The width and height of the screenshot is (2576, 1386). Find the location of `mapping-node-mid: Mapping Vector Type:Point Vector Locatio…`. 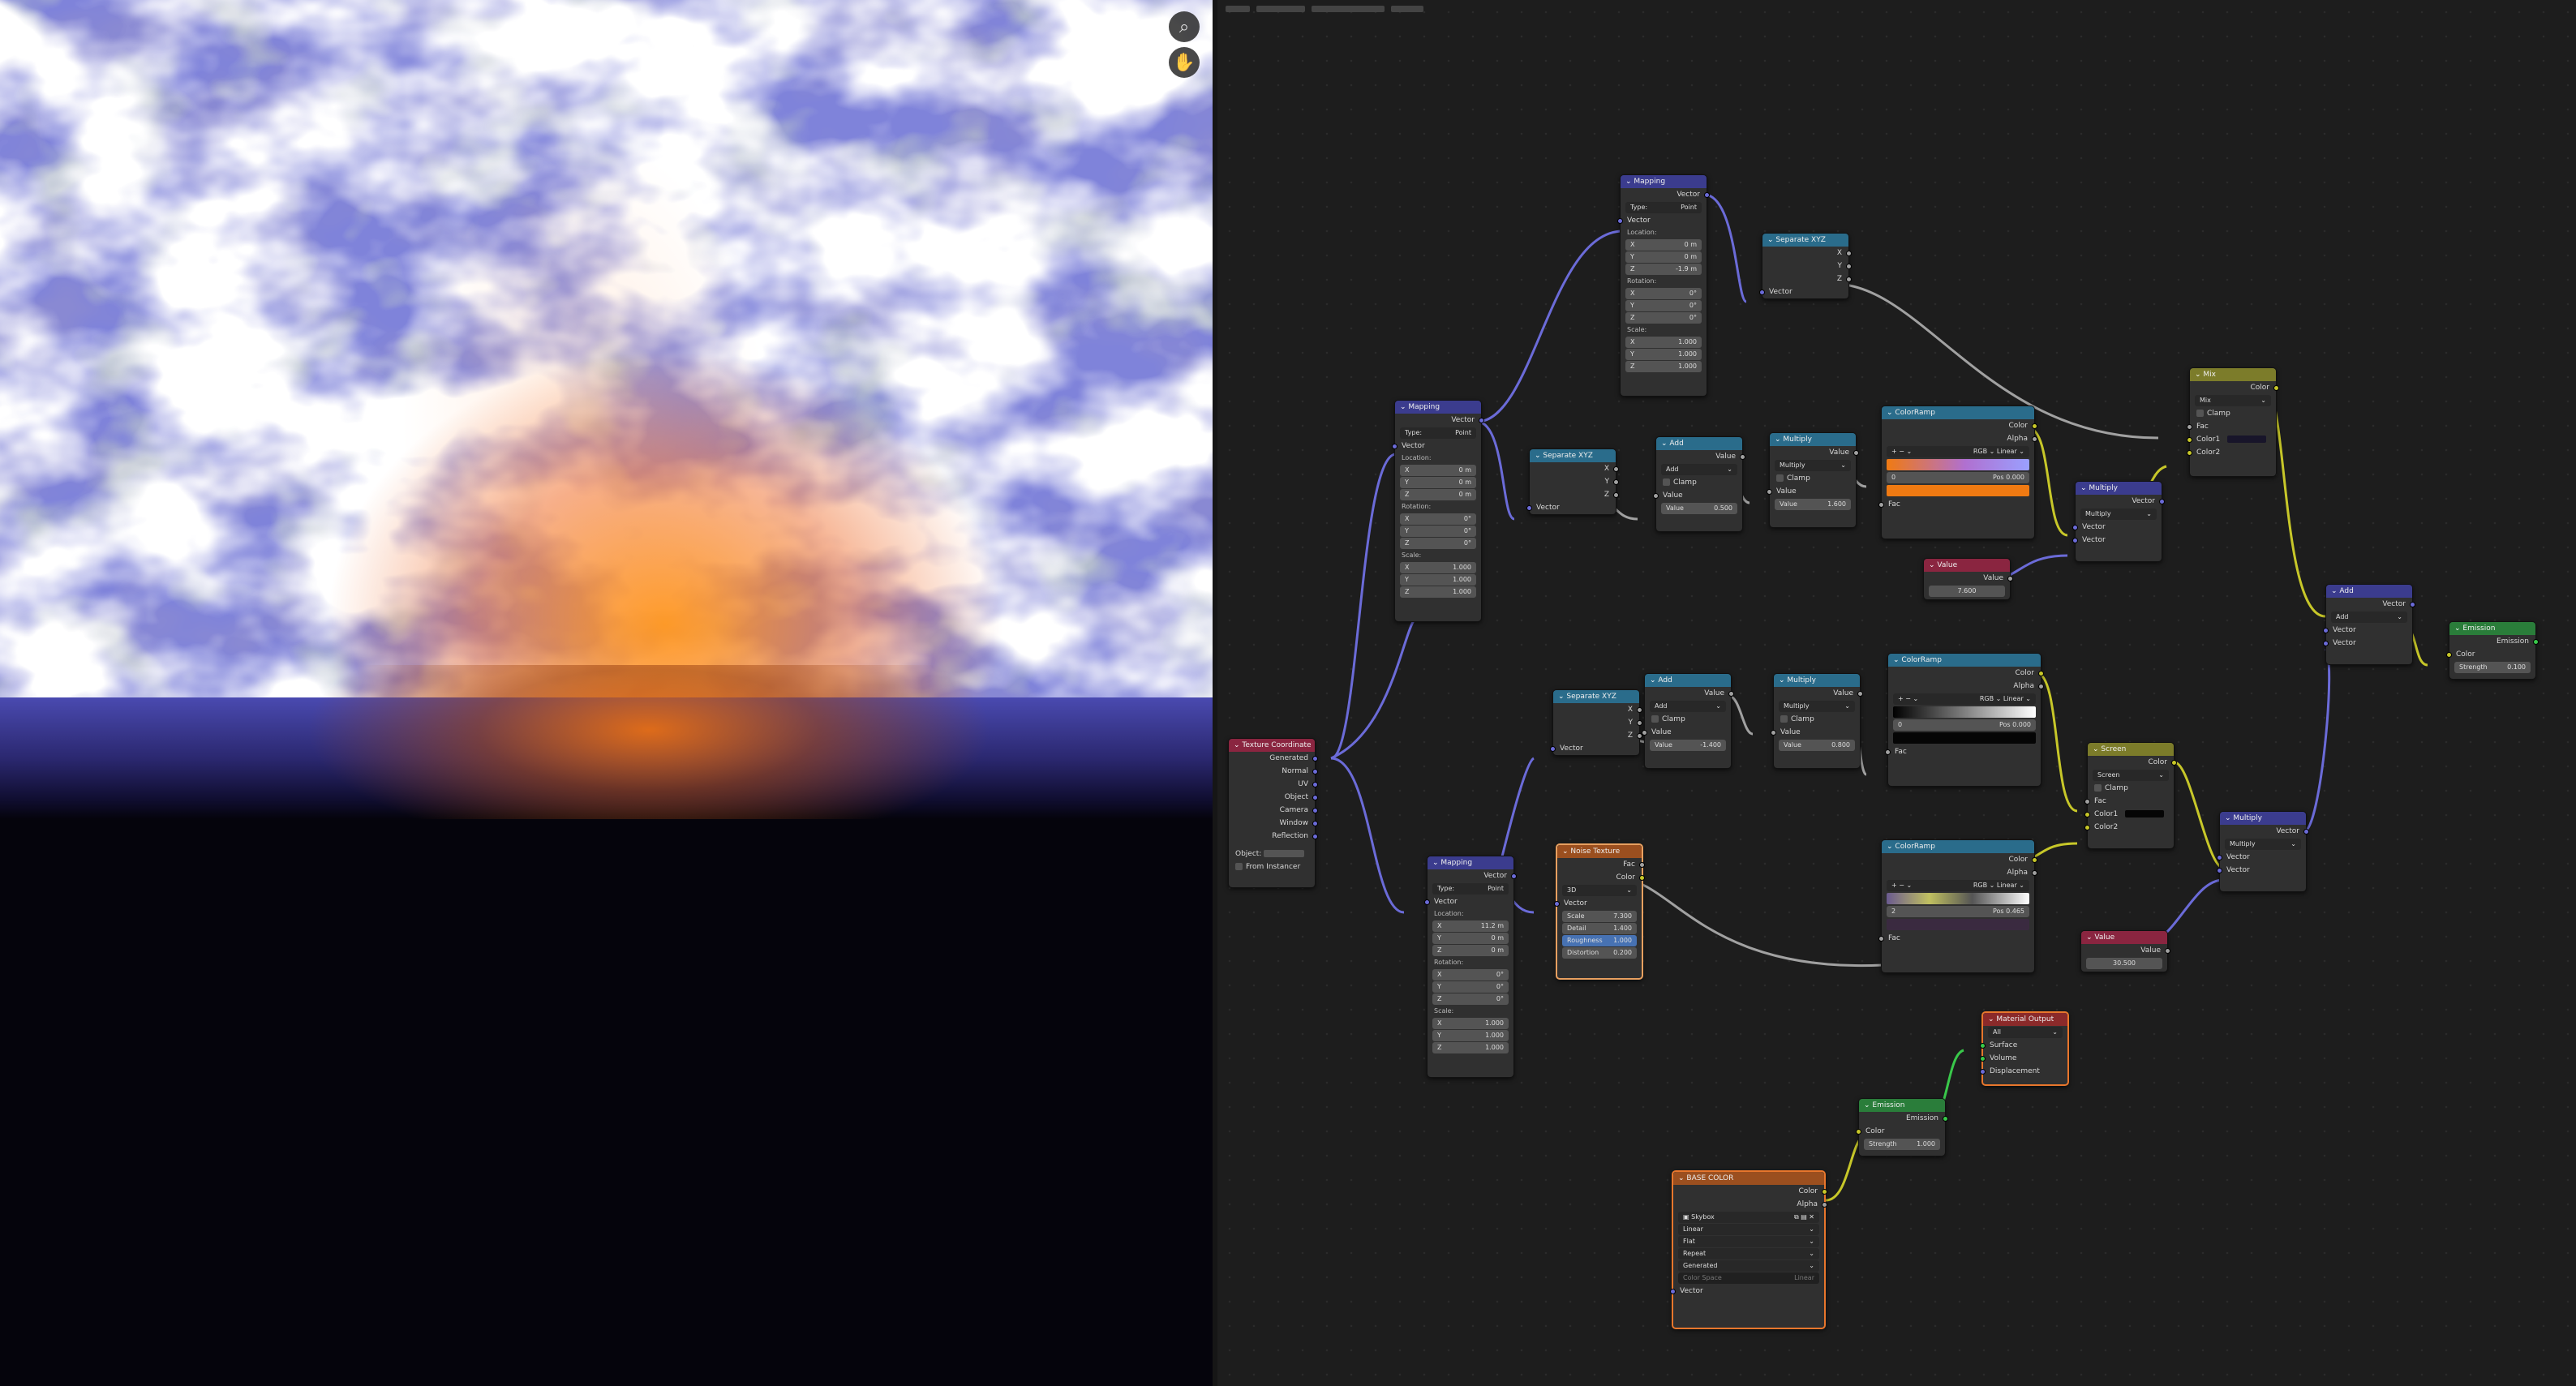

mapping-node-mid: Mapping Vector Type:Point Vector Locatio… is located at coordinates (1438, 511).